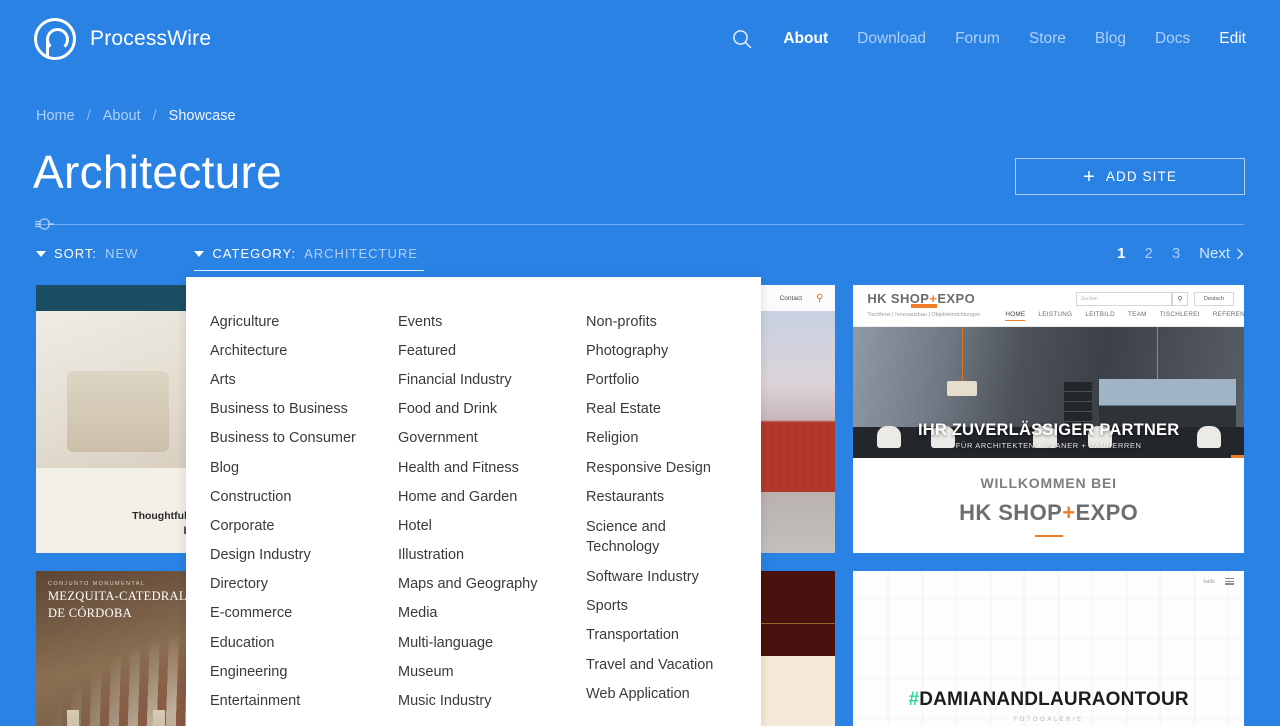 The image size is (1280, 726). I want to click on category-item-non-profits: Non-profits, so click(661, 321).